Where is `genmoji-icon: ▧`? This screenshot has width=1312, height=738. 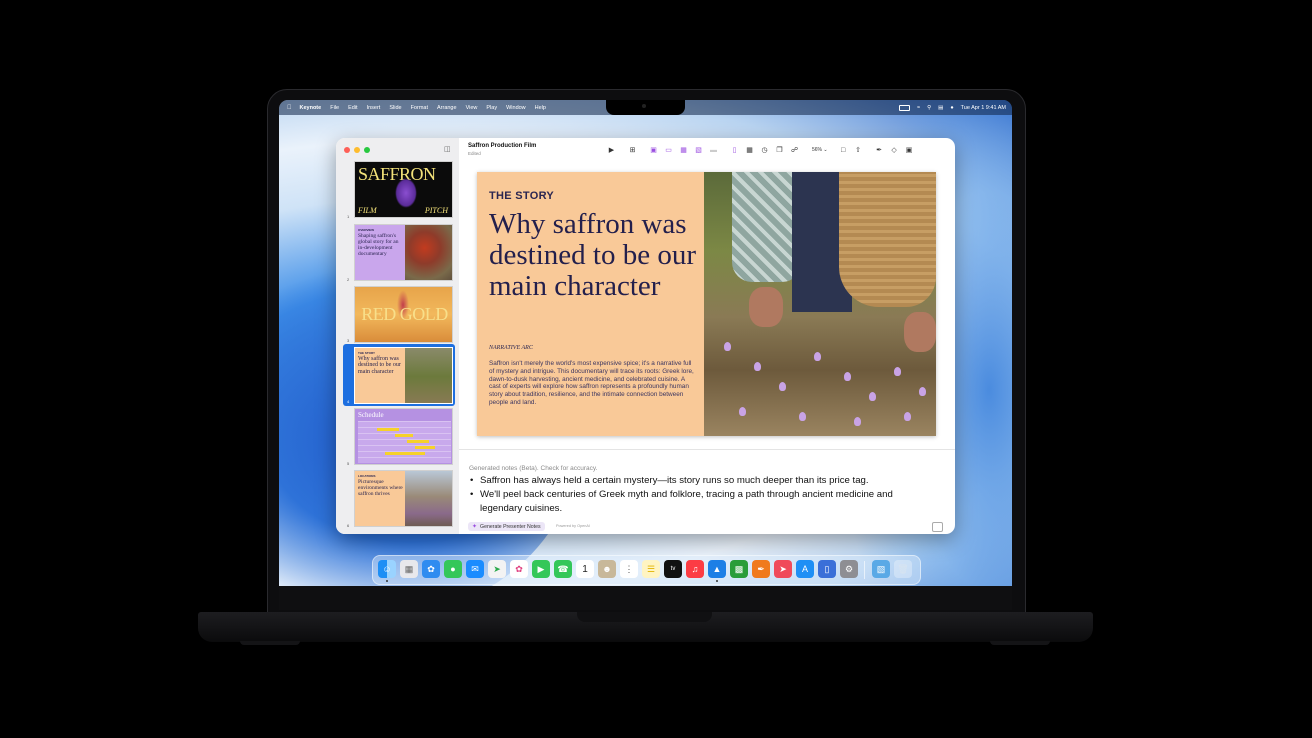 genmoji-icon: ▧ is located at coordinates (698, 150).